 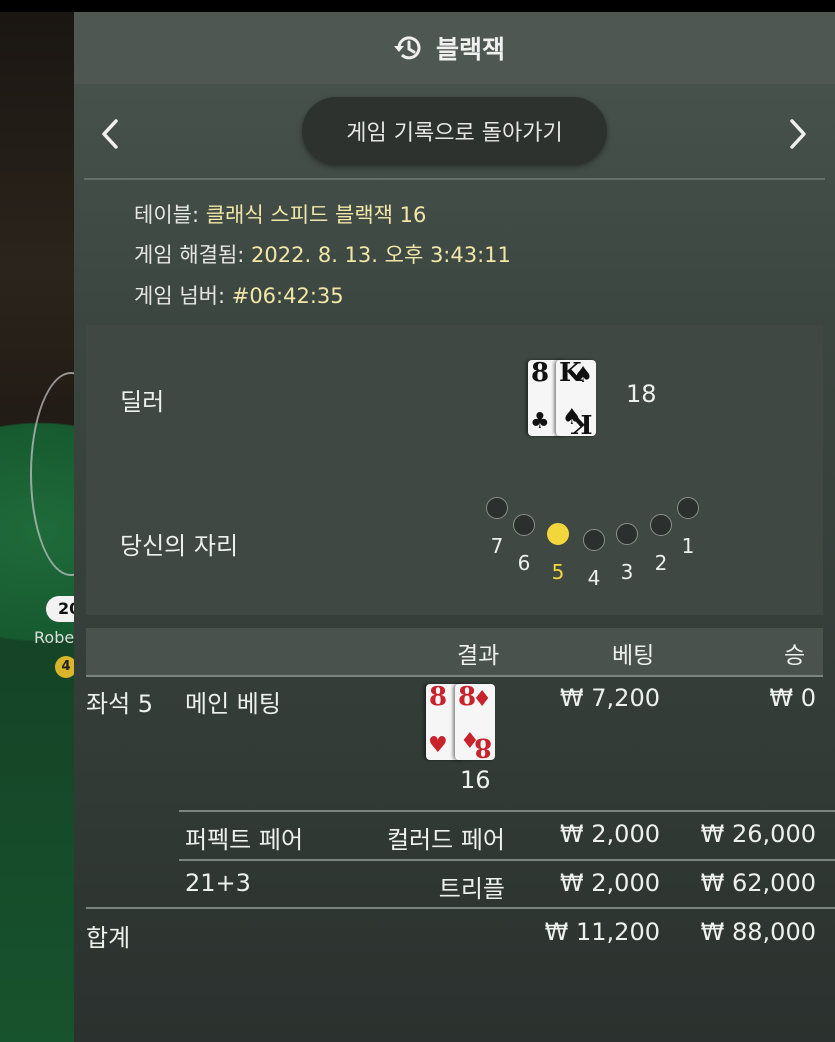 I want to click on back-to-history-button: 게임 기록으로 돌아가기, so click(x=454, y=131).